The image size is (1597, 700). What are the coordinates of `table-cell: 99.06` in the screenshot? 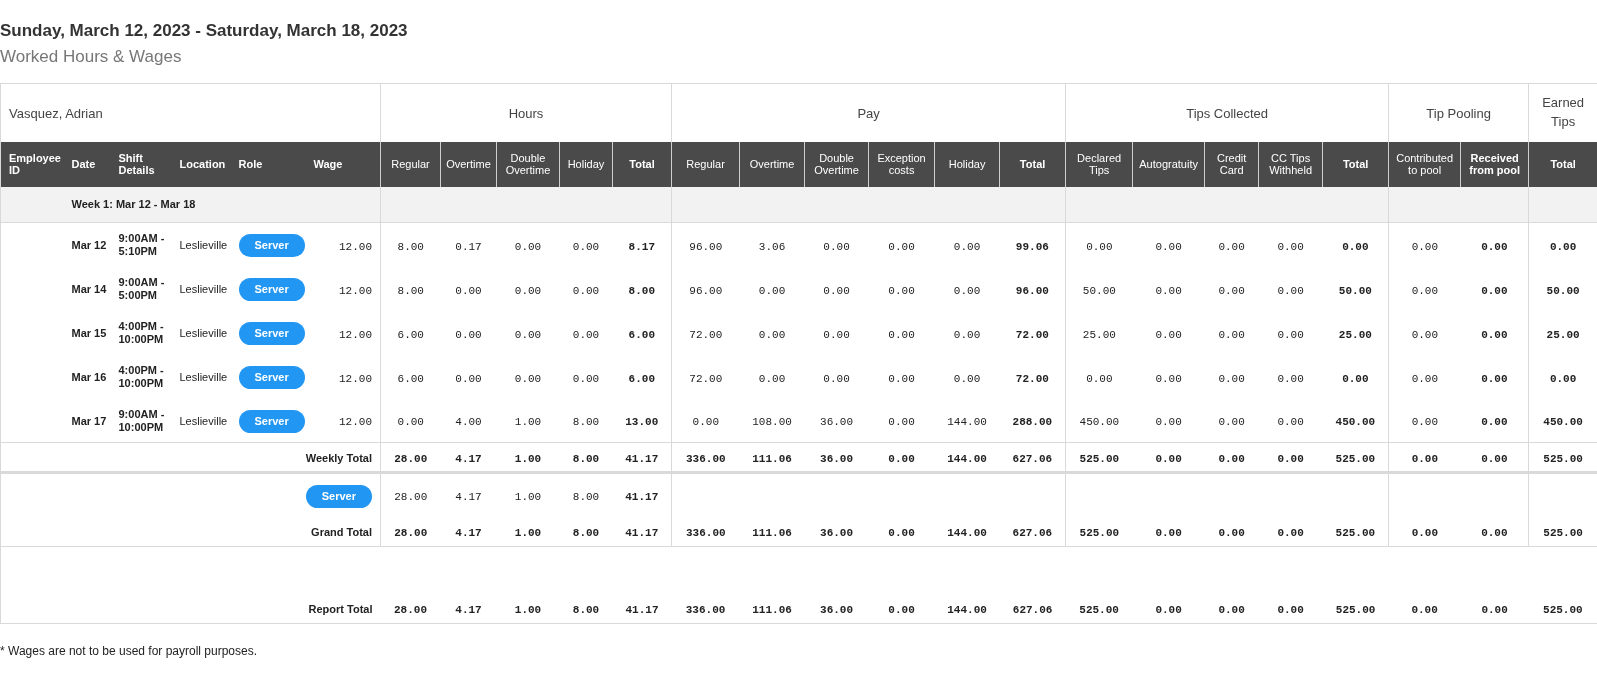 It's located at (1032, 246).